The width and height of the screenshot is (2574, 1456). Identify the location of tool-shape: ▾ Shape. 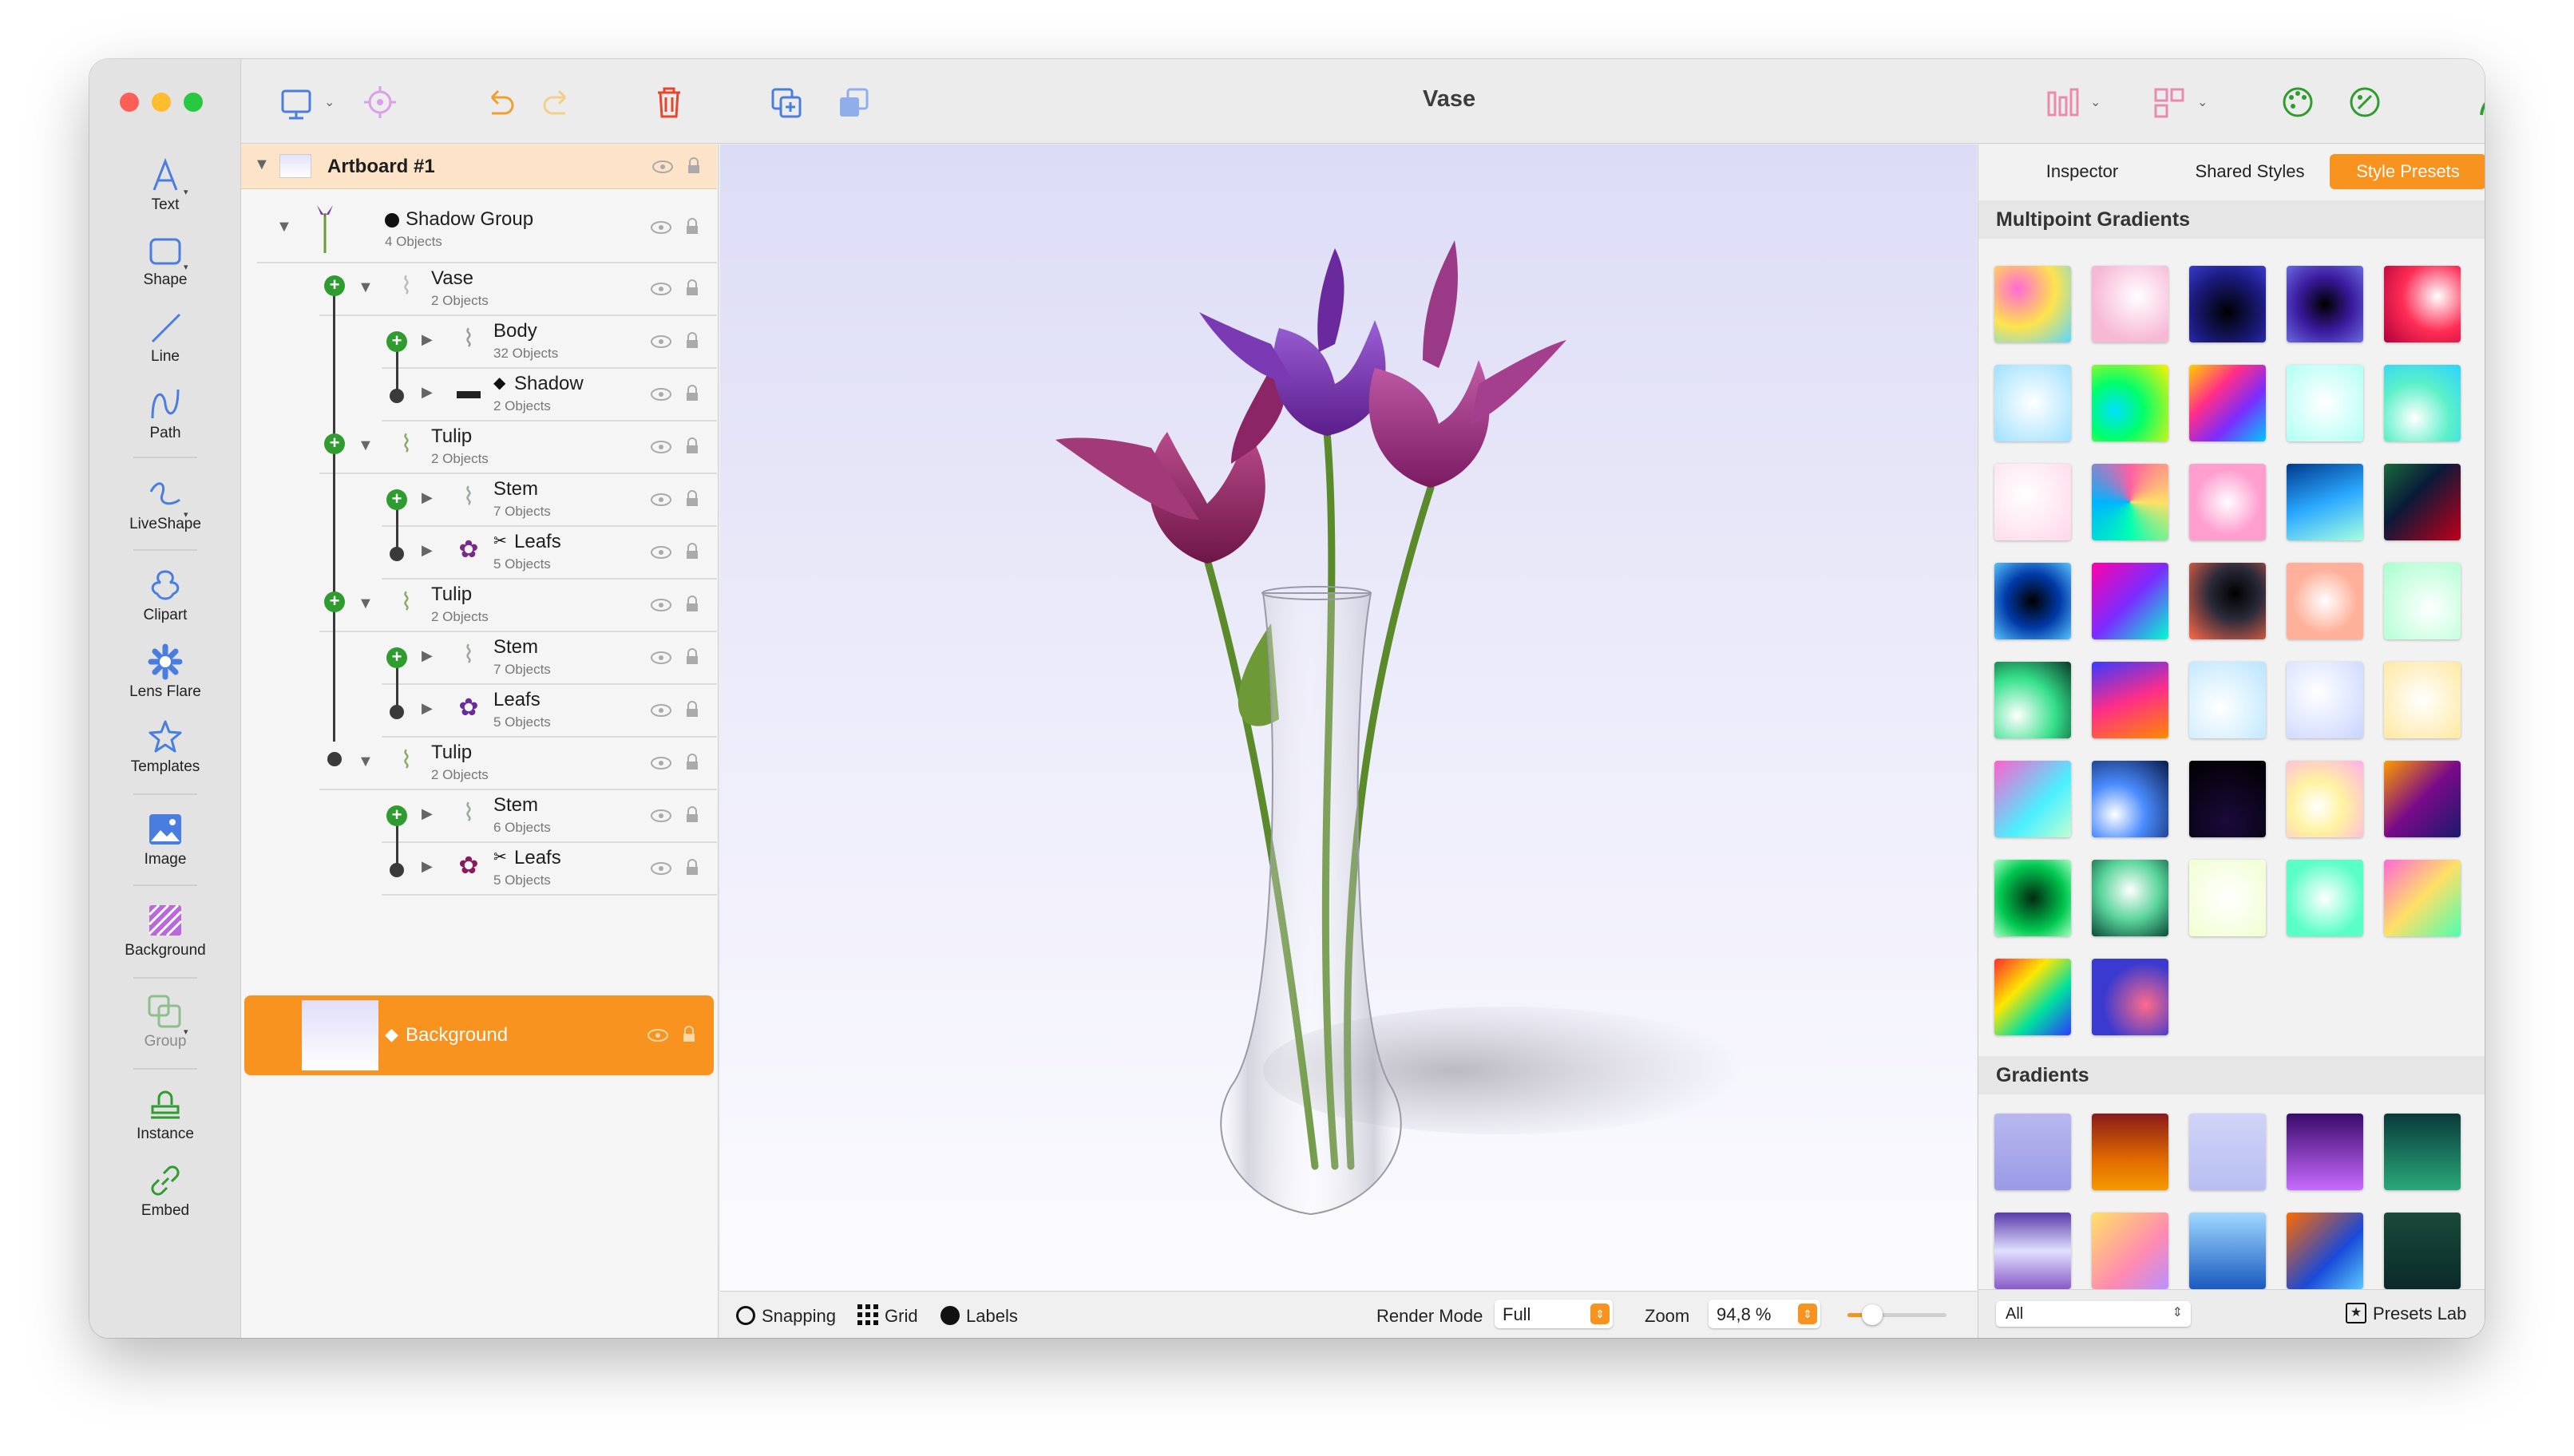
(165, 263).